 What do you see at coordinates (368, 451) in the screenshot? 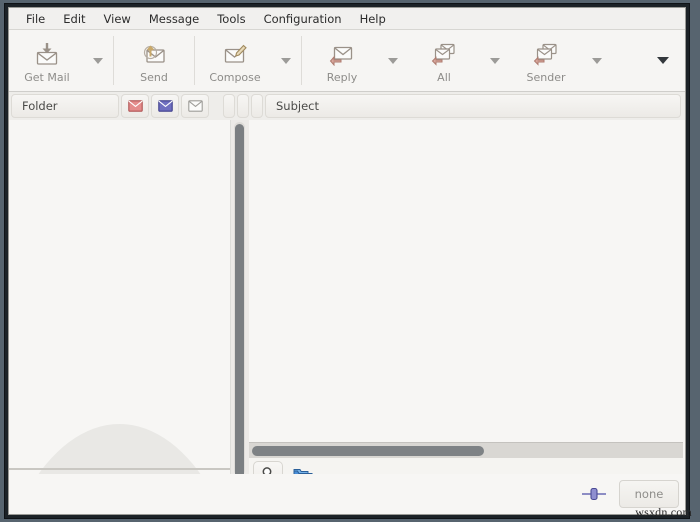
I see `horizontal-scrollbar-thumb` at bounding box center [368, 451].